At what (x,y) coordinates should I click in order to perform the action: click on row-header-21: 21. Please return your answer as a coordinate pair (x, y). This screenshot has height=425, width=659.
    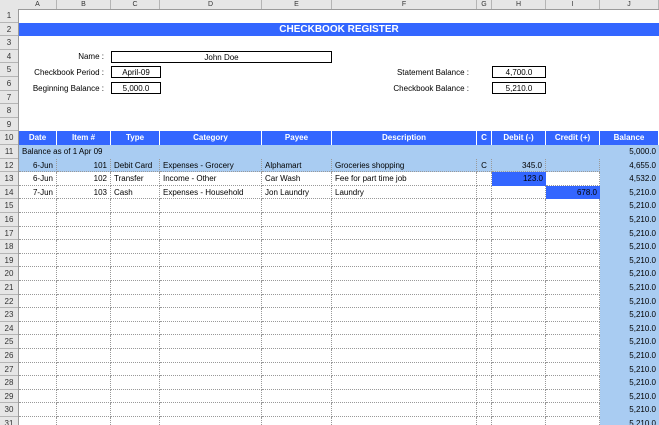
    Looking at the image, I should click on (9, 288).